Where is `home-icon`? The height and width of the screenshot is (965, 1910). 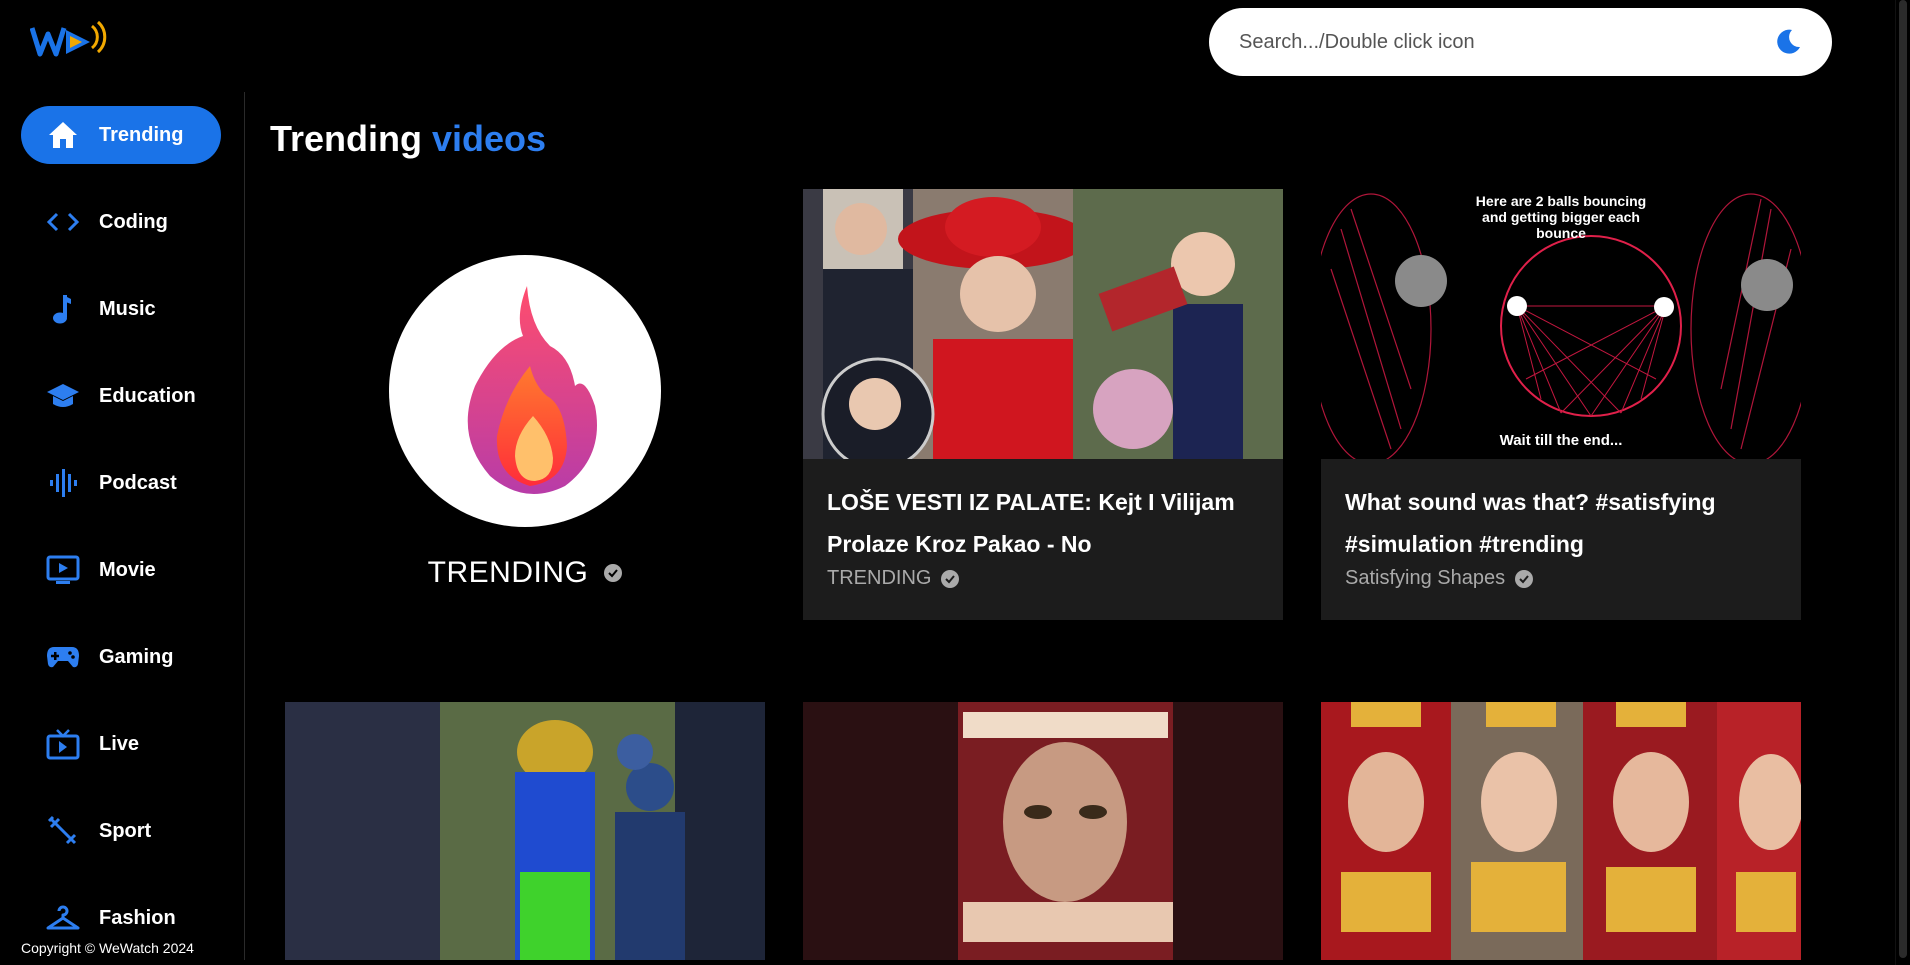 home-icon is located at coordinates (63, 135).